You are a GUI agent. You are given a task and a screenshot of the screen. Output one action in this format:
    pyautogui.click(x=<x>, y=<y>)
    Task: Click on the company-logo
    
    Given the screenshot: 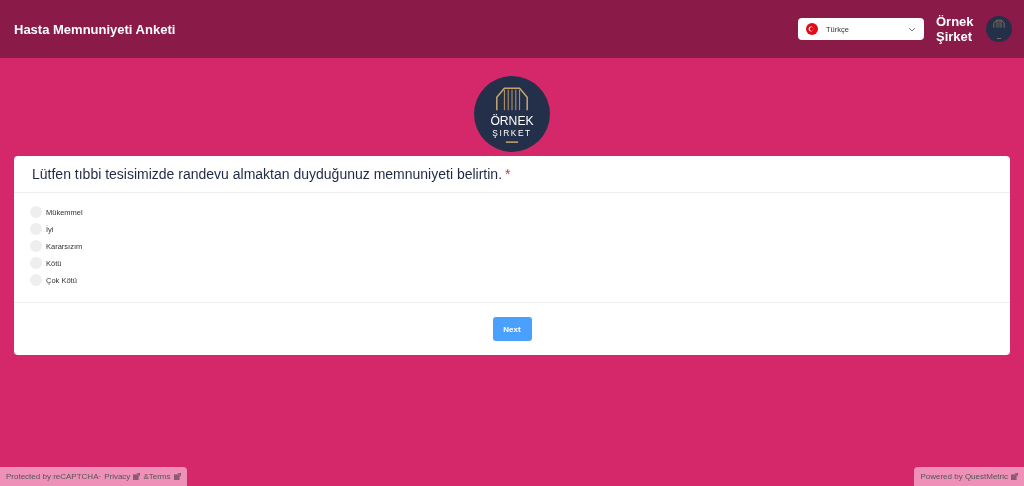 What is the action you would take?
    pyautogui.click(x=999, y=29)
    